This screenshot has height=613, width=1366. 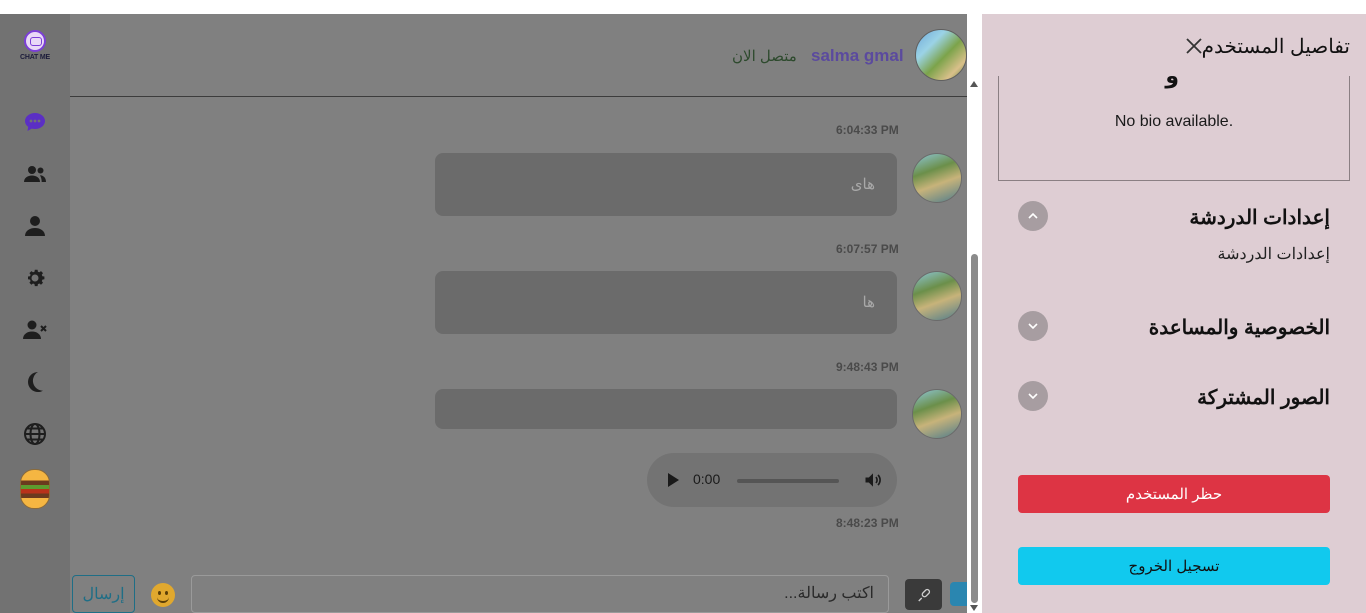 What do you see at coordinates (673, 480) in the screenshot?
I see `play-icon` at bounding box center [673, 480].